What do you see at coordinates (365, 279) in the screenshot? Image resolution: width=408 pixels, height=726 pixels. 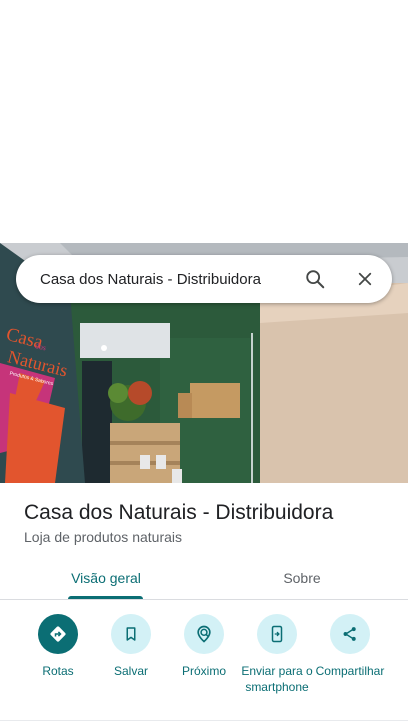 I see `close-icon` at bounding box center [365, 279].